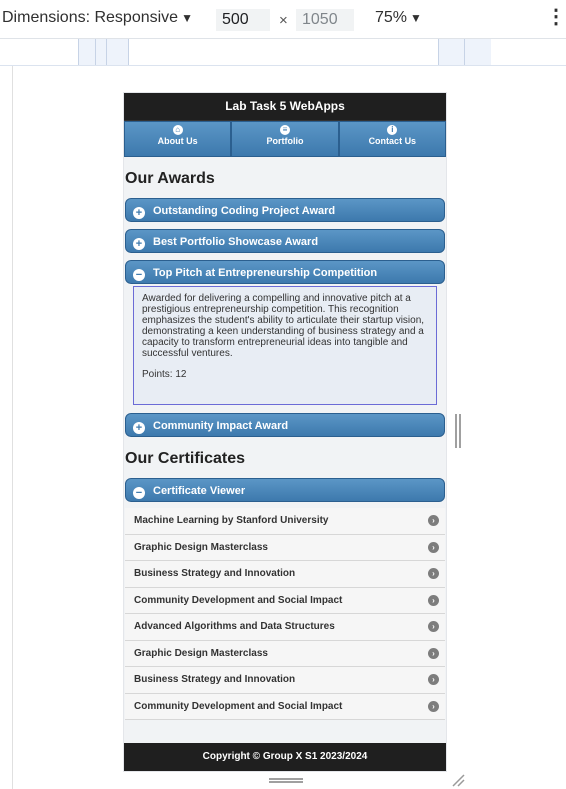 Image resolution: width=566 pixels, height=789 pixels. I want to click on dimensions-label: Dimensions: Responsive, so click(90, 17).